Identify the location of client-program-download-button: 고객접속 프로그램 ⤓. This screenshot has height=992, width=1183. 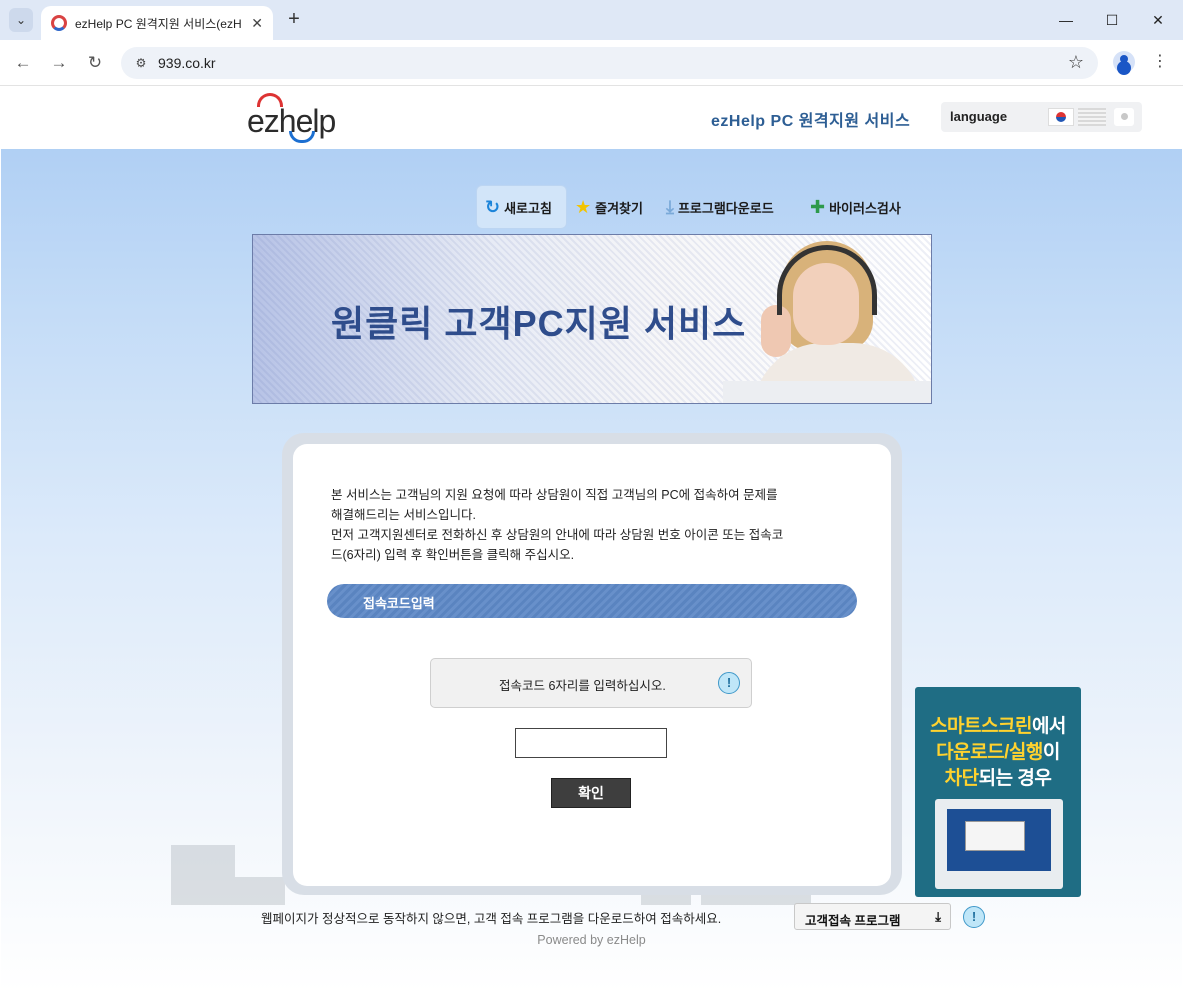
(872, 916).